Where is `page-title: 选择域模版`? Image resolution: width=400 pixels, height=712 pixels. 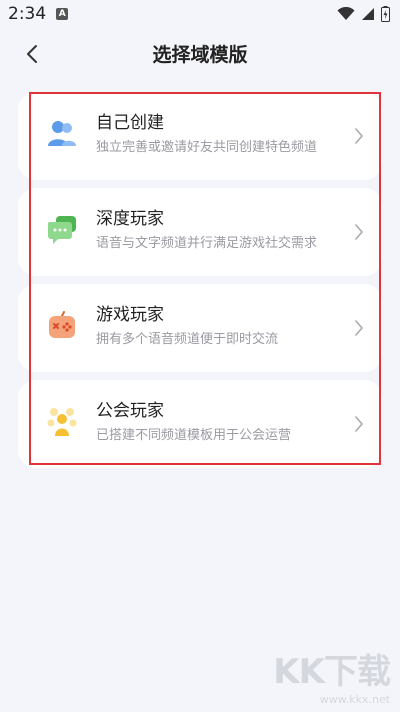 page-title: 选择域模版 is located at coordinates (200, 55).